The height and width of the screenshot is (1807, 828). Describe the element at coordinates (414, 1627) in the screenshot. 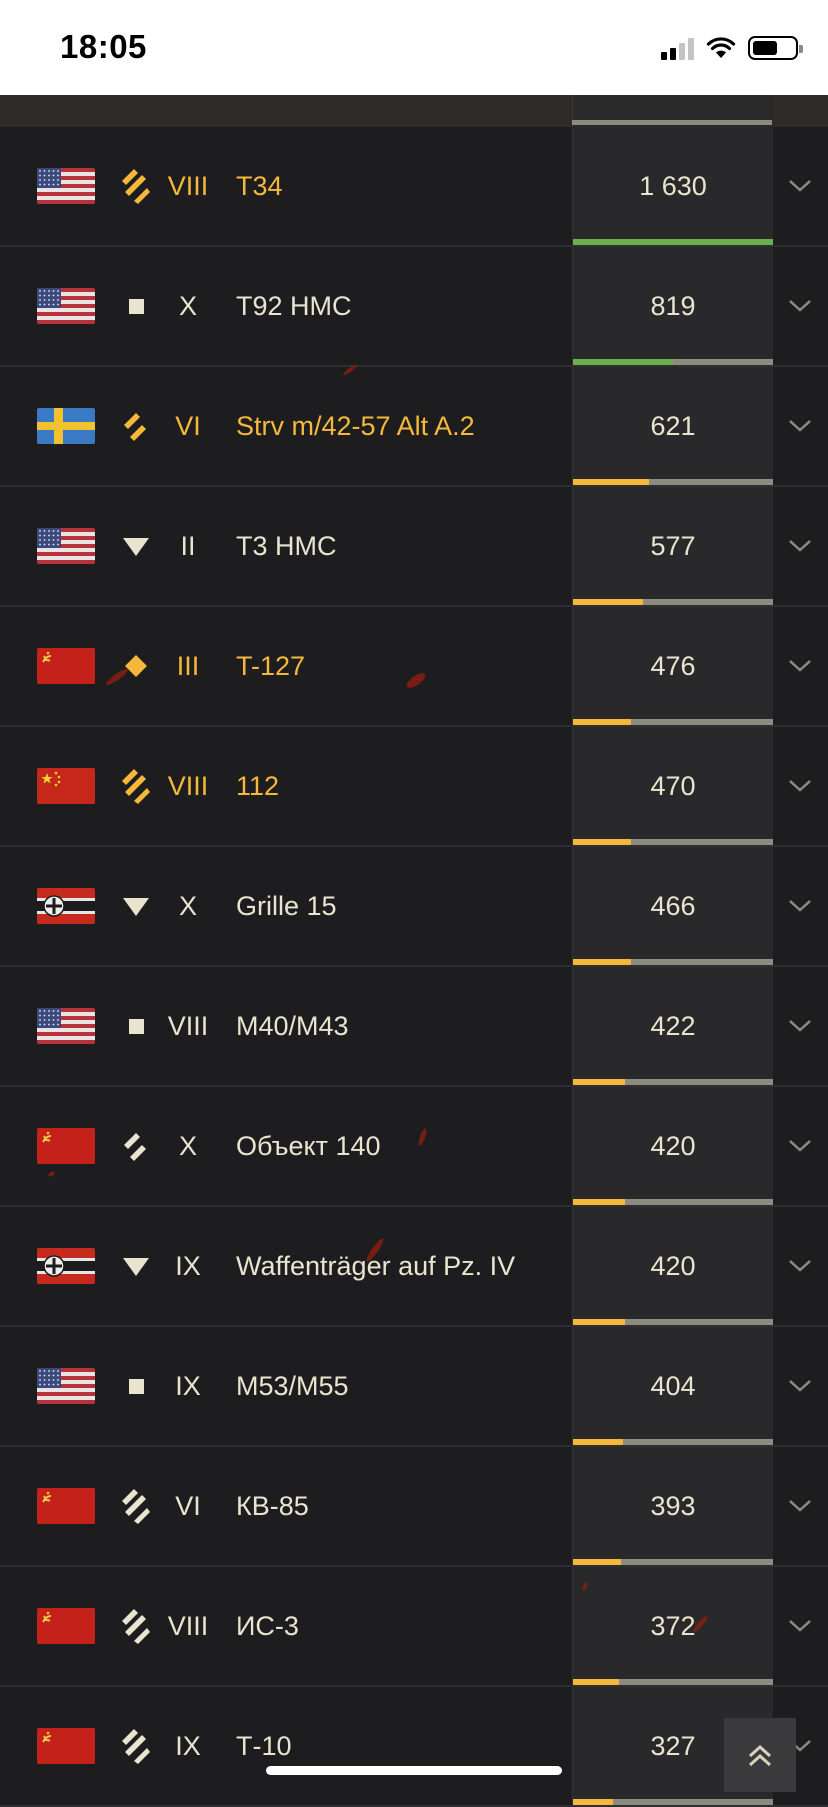

I see `vehicle-row: VIII ИС-3 372` at that location.